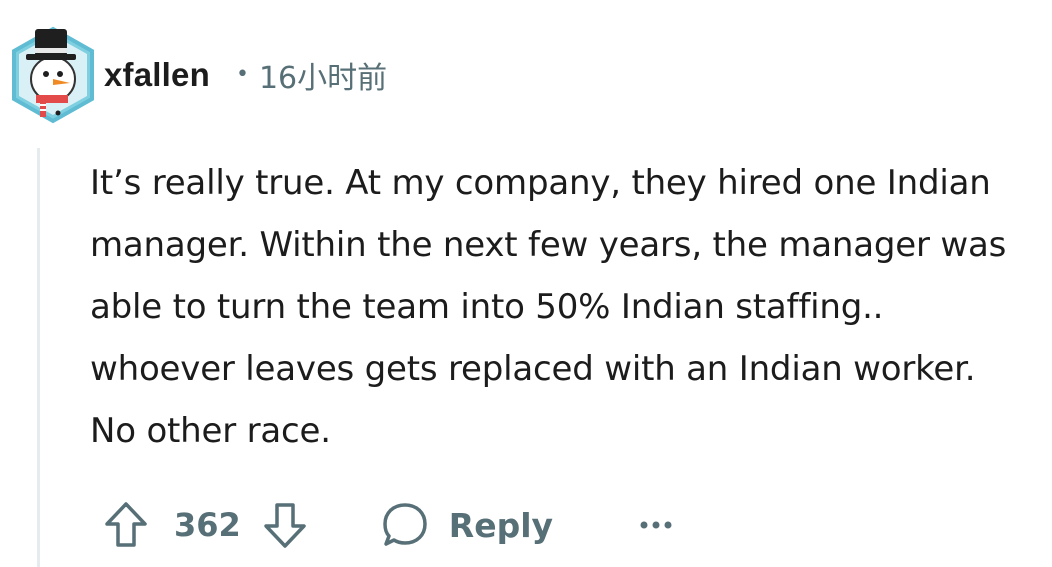 This screenshot has height=567, width=1052. I want to click on reply-button: Reply, so click(467, 525).